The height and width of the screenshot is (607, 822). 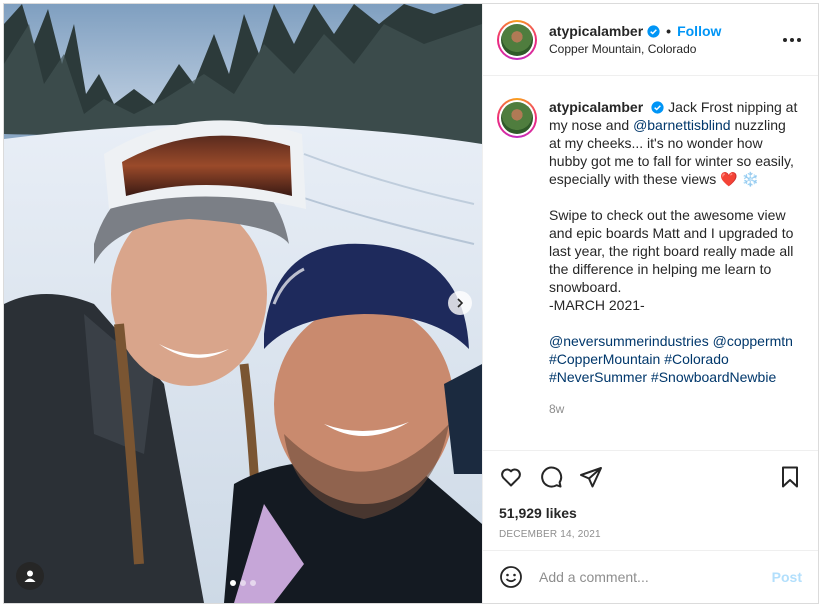 I want to click on comment-form: Post, so click(x=650, y=576).